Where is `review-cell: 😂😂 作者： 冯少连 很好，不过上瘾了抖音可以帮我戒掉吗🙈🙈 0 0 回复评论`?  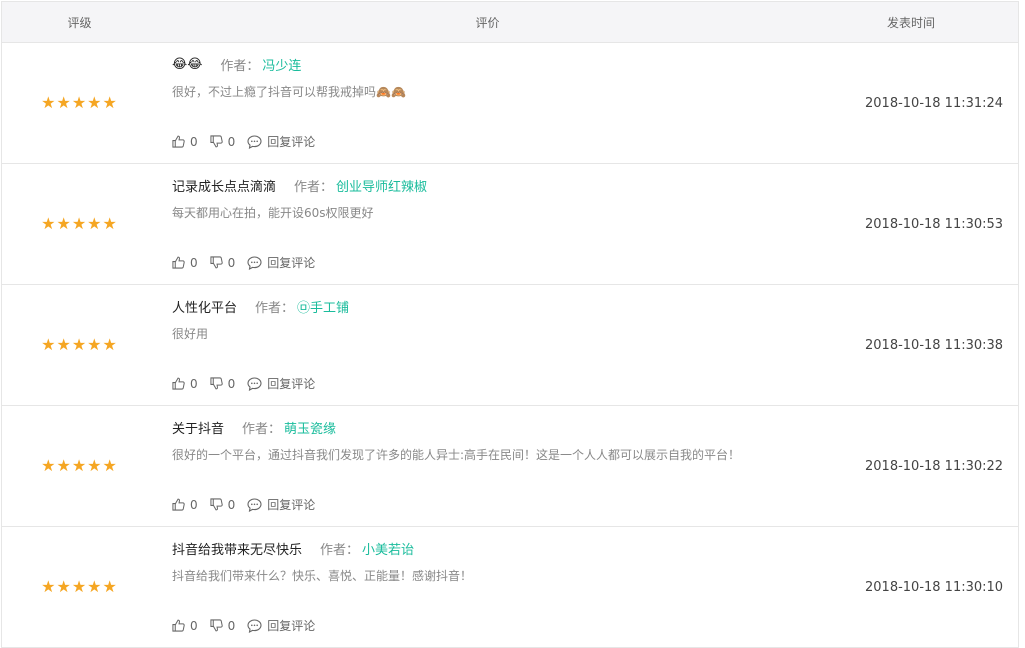 review-cell: 😂😂 作者： 冯少连 很好，不过上瘾了抖音可以帮我戒掉吗🙈🙈 0 0 回复评论 is located at coordinates (487, 103).